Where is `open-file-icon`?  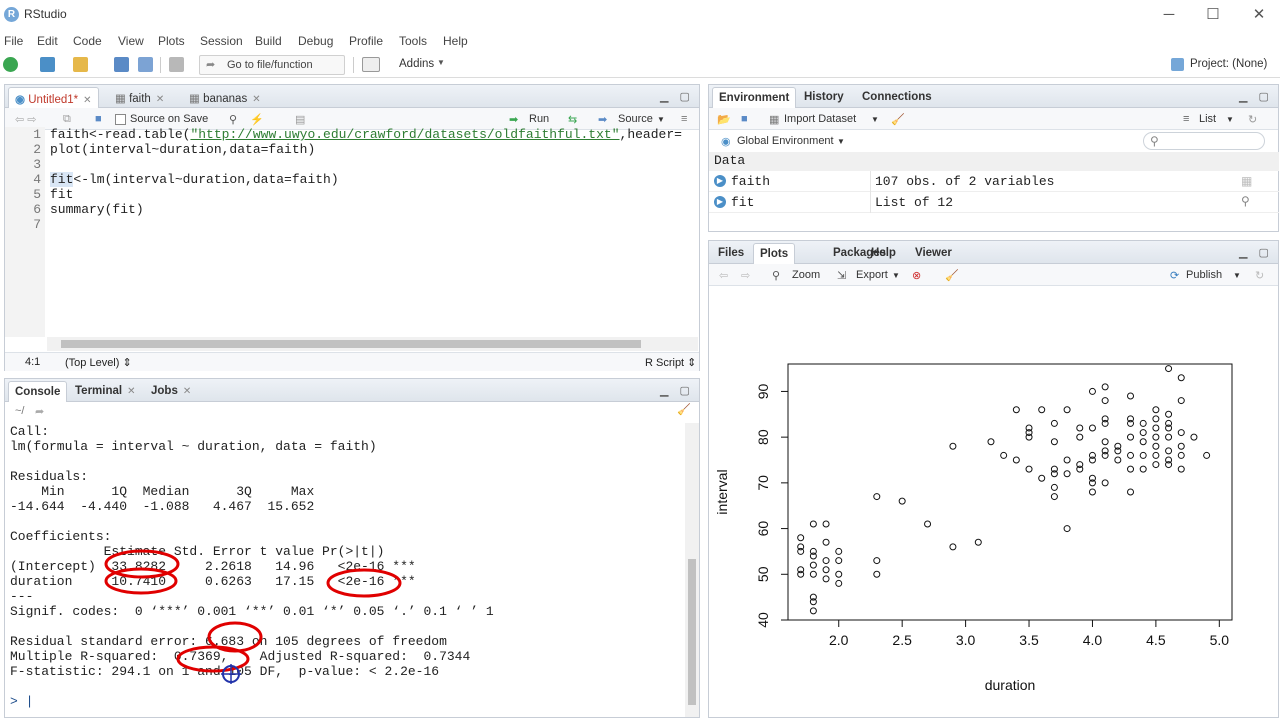
open-file-icon is located at coordinates (80, 64).